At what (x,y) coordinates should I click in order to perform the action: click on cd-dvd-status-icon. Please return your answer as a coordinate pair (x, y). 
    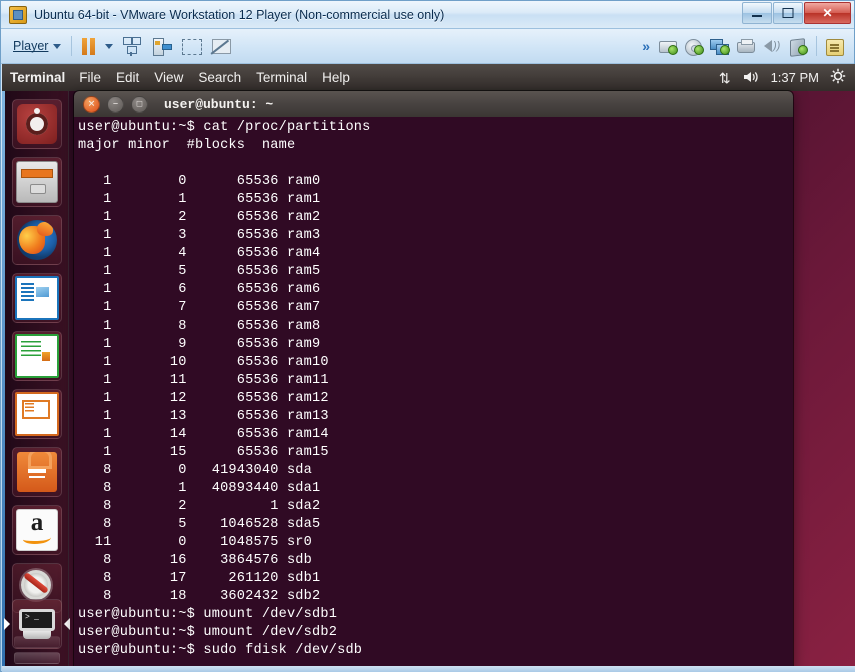
    Looking at the image, I should click on (694, 46).